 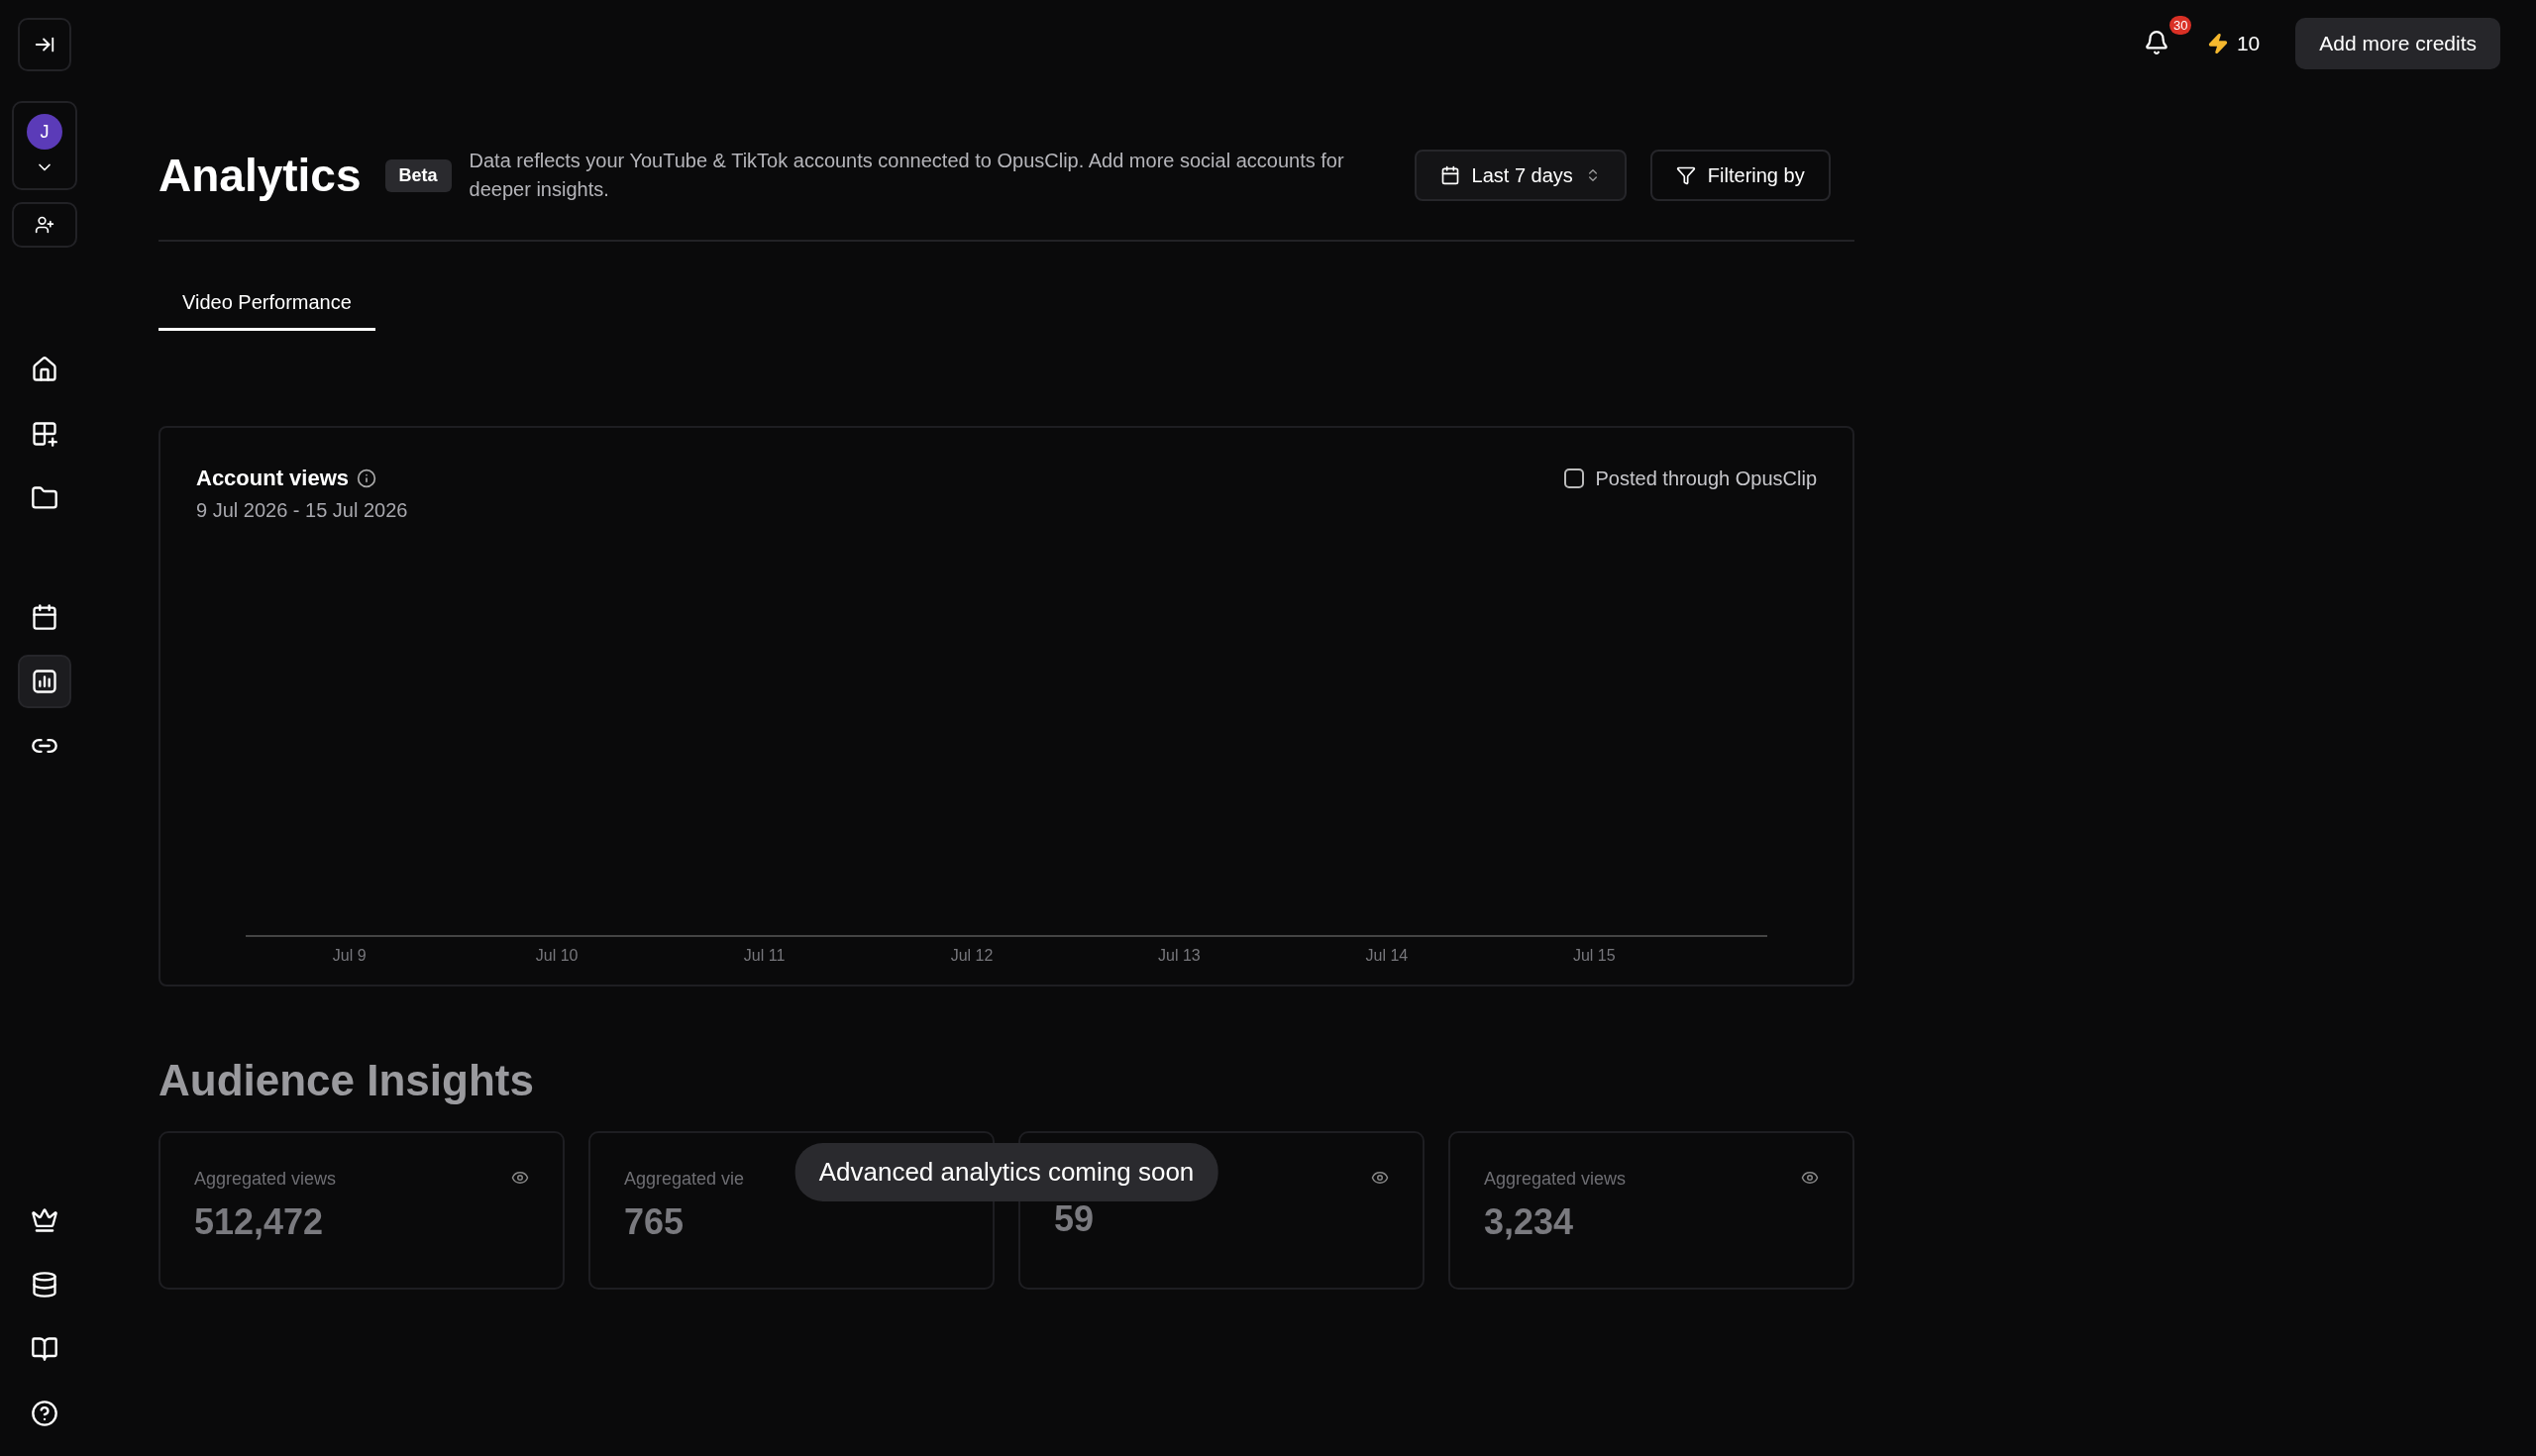 I want to click on help-icon, so click(x=44, y=1413).